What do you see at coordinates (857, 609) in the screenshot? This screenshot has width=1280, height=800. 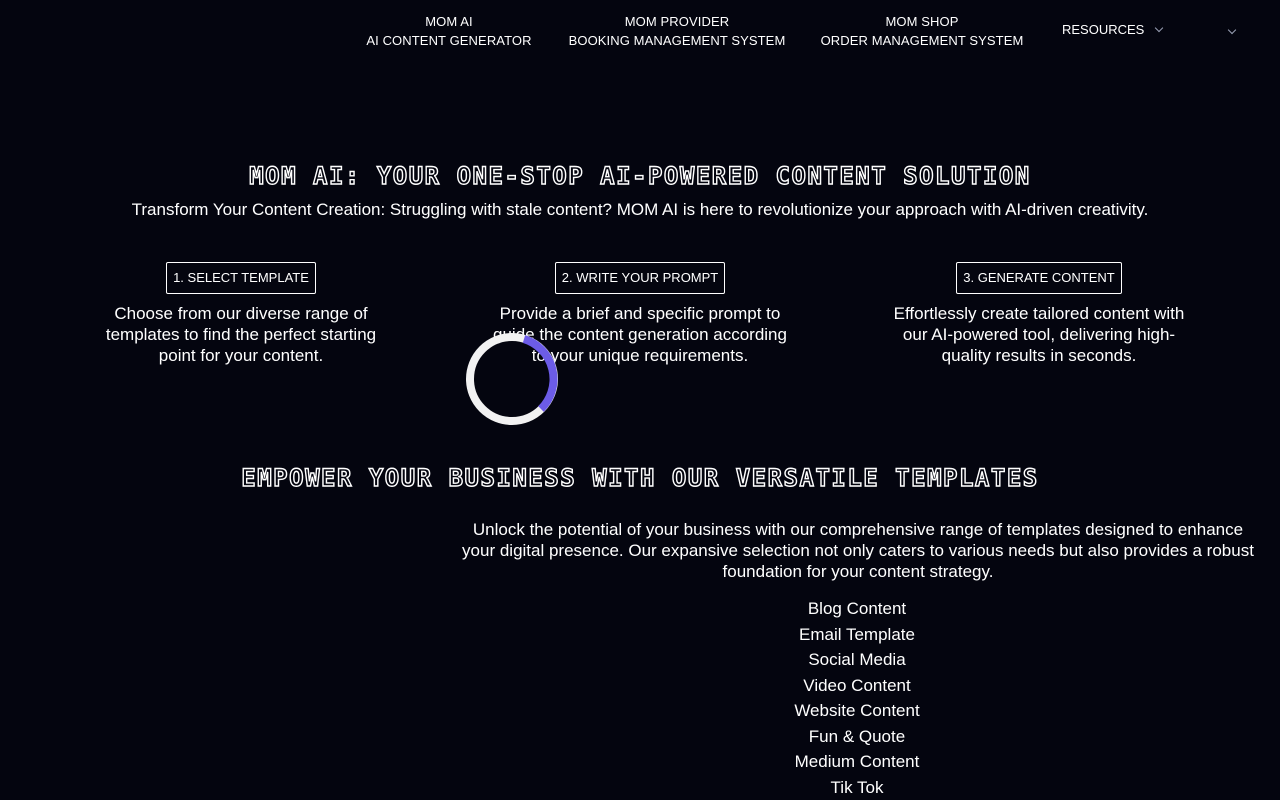 I see `template-item-blog-content: Blog Content` at bounding box center [857, 609].